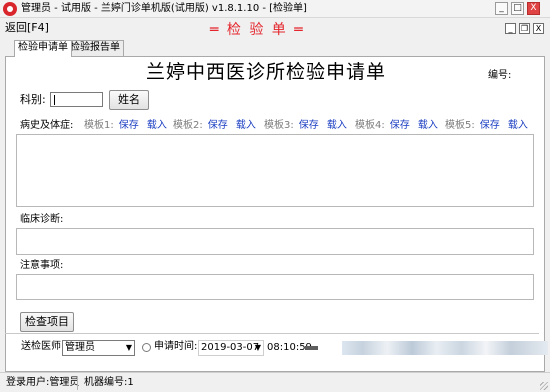  What do you see at coordinates (10, 9) in the screenshot?
I see `app-logo-icon` at bounding box center [10, 9].